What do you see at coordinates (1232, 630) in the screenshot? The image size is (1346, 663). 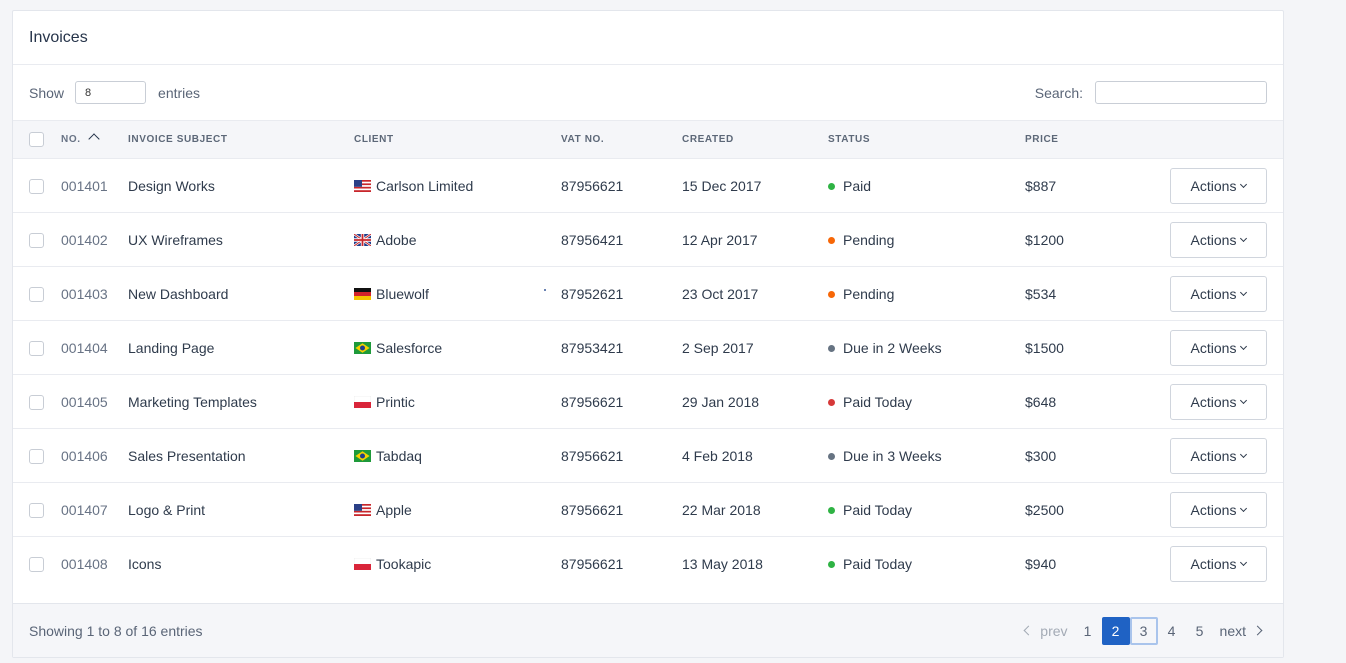 I see `next-label: next` at bounding box center [1232, 630].